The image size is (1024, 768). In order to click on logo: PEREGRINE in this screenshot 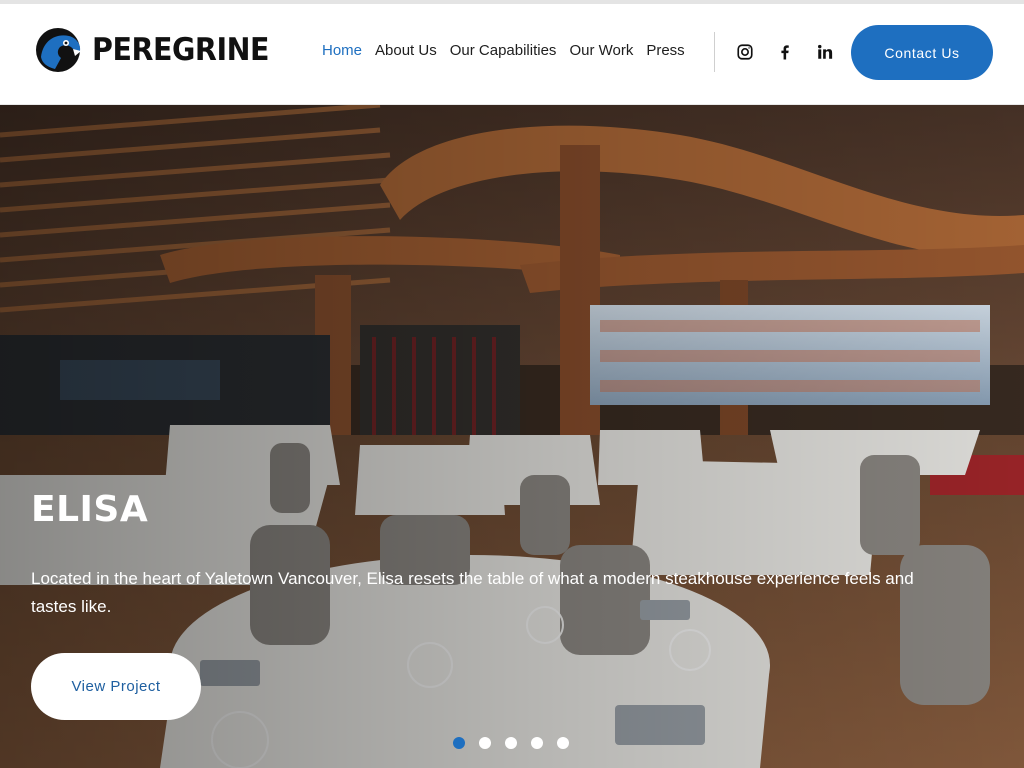, I will do `click(158, 50)`.